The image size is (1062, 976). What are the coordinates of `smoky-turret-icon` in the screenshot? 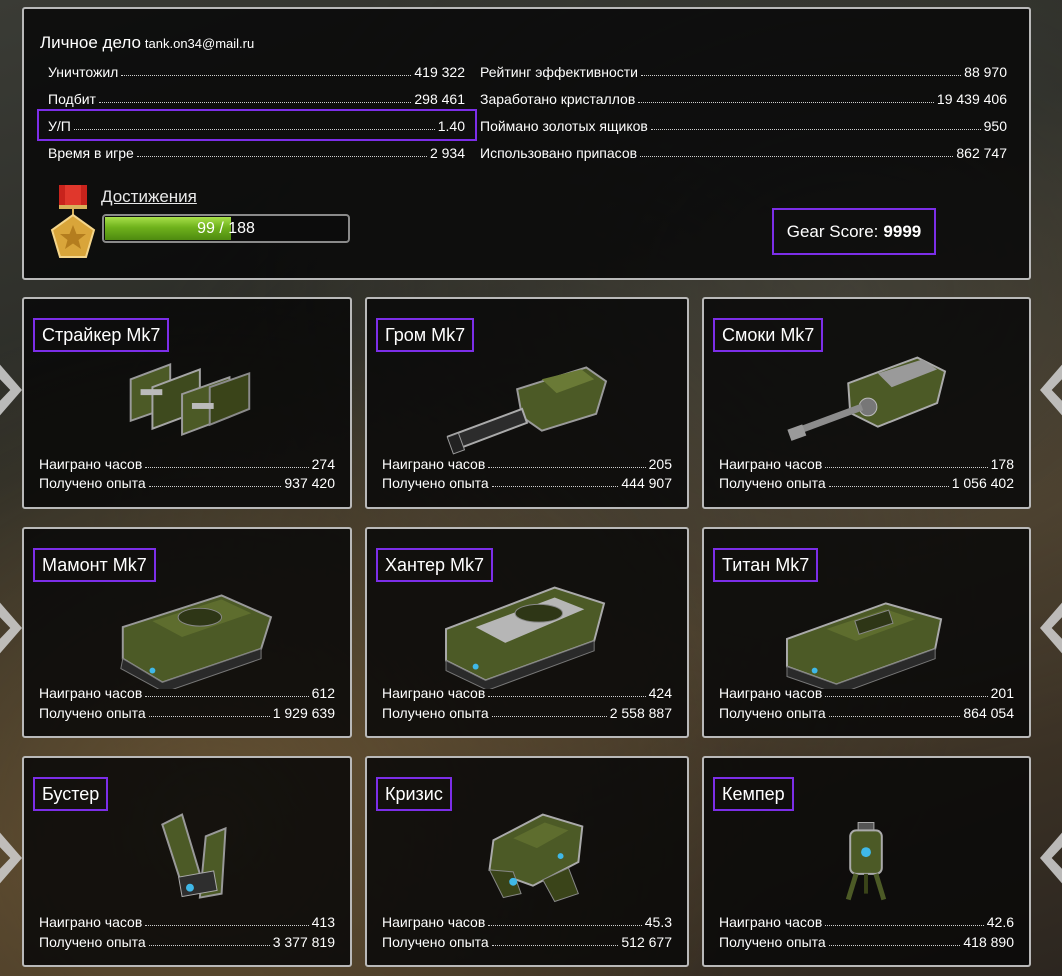 It's located at (867, 398).